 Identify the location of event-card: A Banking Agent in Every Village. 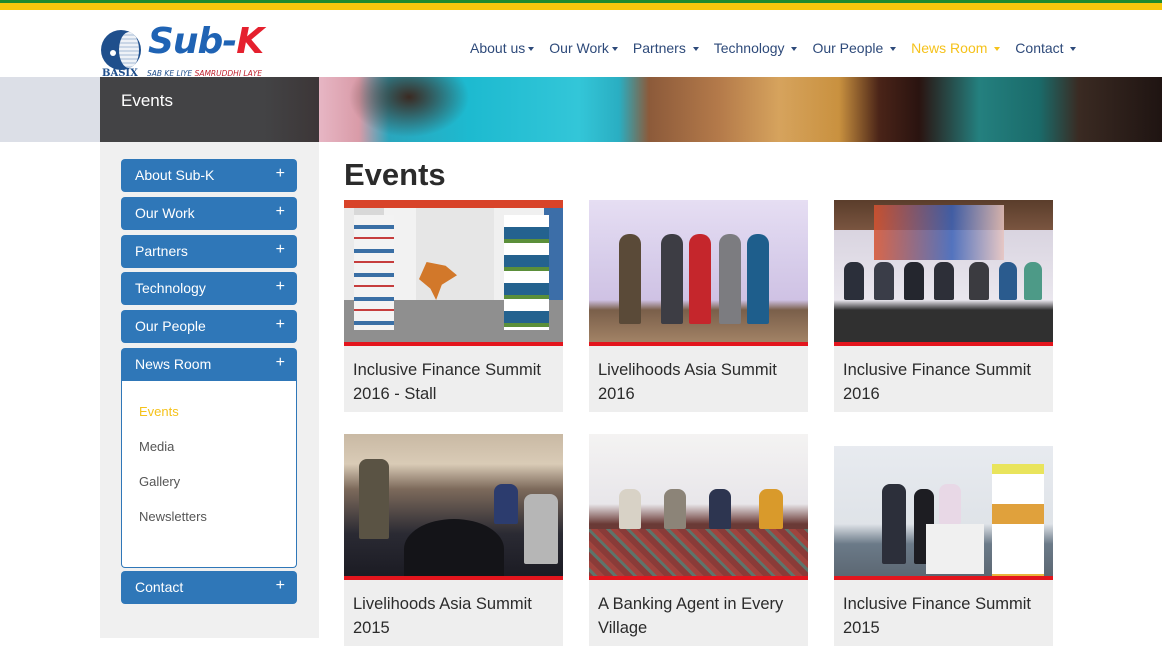
(698, 540).